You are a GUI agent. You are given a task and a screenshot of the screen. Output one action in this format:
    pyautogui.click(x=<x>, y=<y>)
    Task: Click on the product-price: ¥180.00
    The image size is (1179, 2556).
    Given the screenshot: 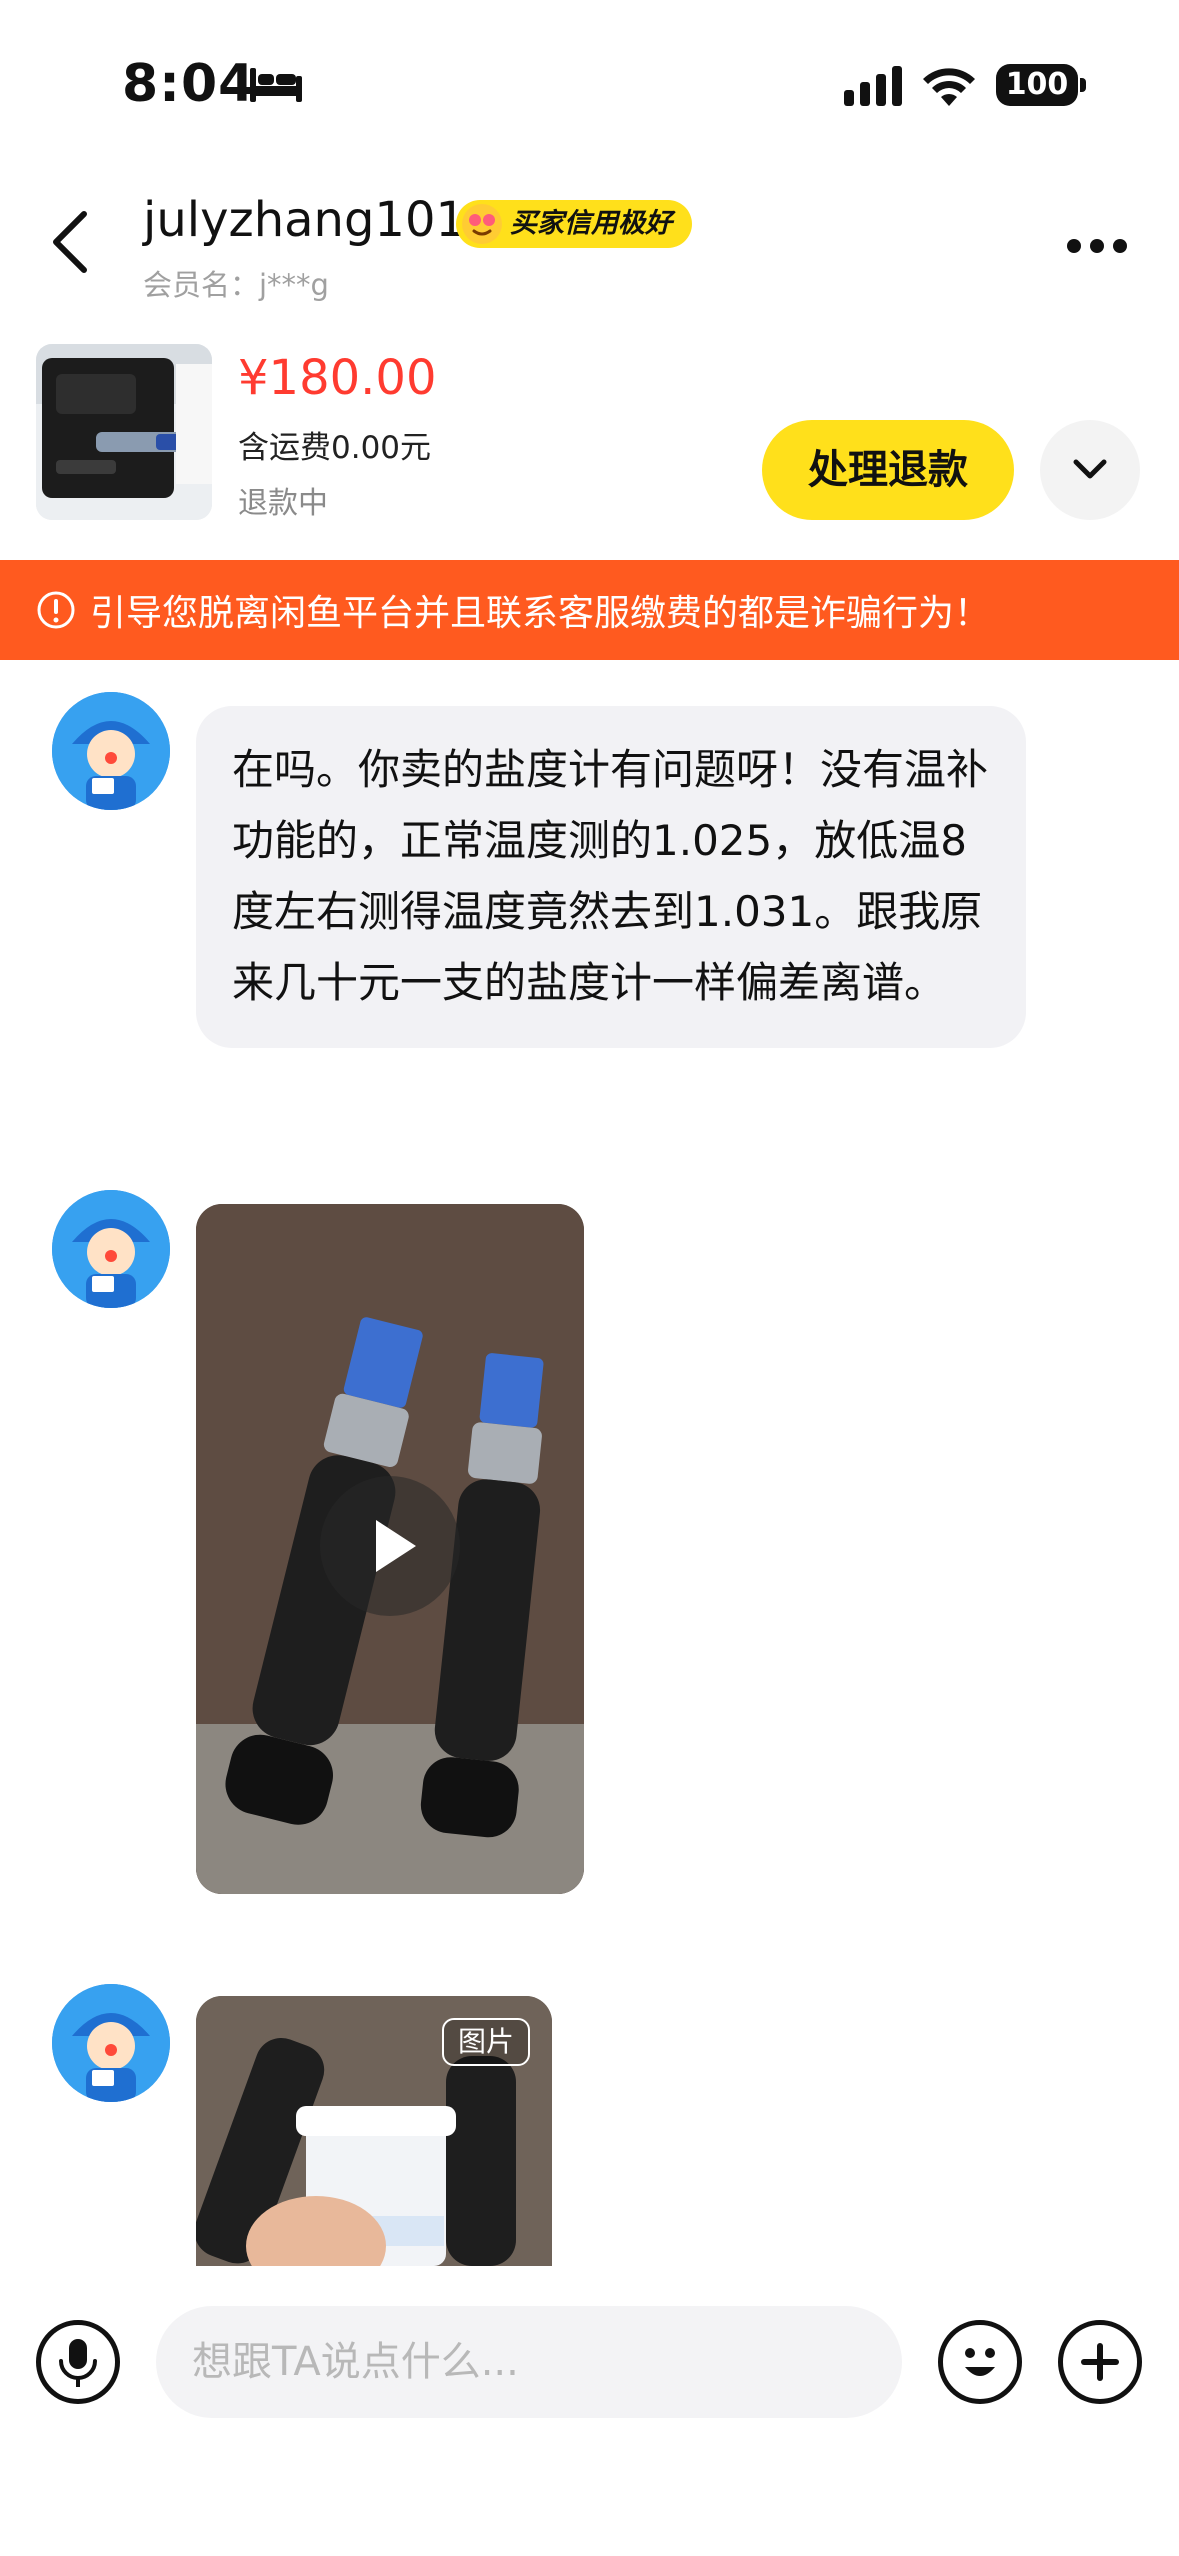 What is the action you would take?
    pyautogui.click(x=337, y=378)
    